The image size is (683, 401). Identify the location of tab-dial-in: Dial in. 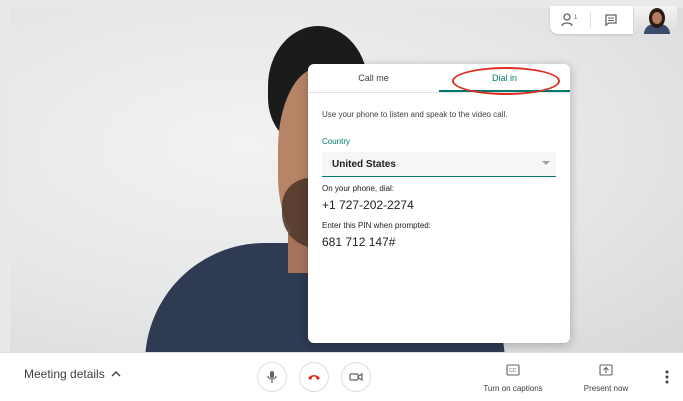
(504, 78).